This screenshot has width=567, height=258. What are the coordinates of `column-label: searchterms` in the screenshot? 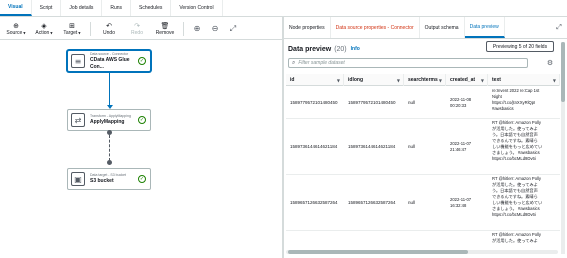 It's located at (423, 80).